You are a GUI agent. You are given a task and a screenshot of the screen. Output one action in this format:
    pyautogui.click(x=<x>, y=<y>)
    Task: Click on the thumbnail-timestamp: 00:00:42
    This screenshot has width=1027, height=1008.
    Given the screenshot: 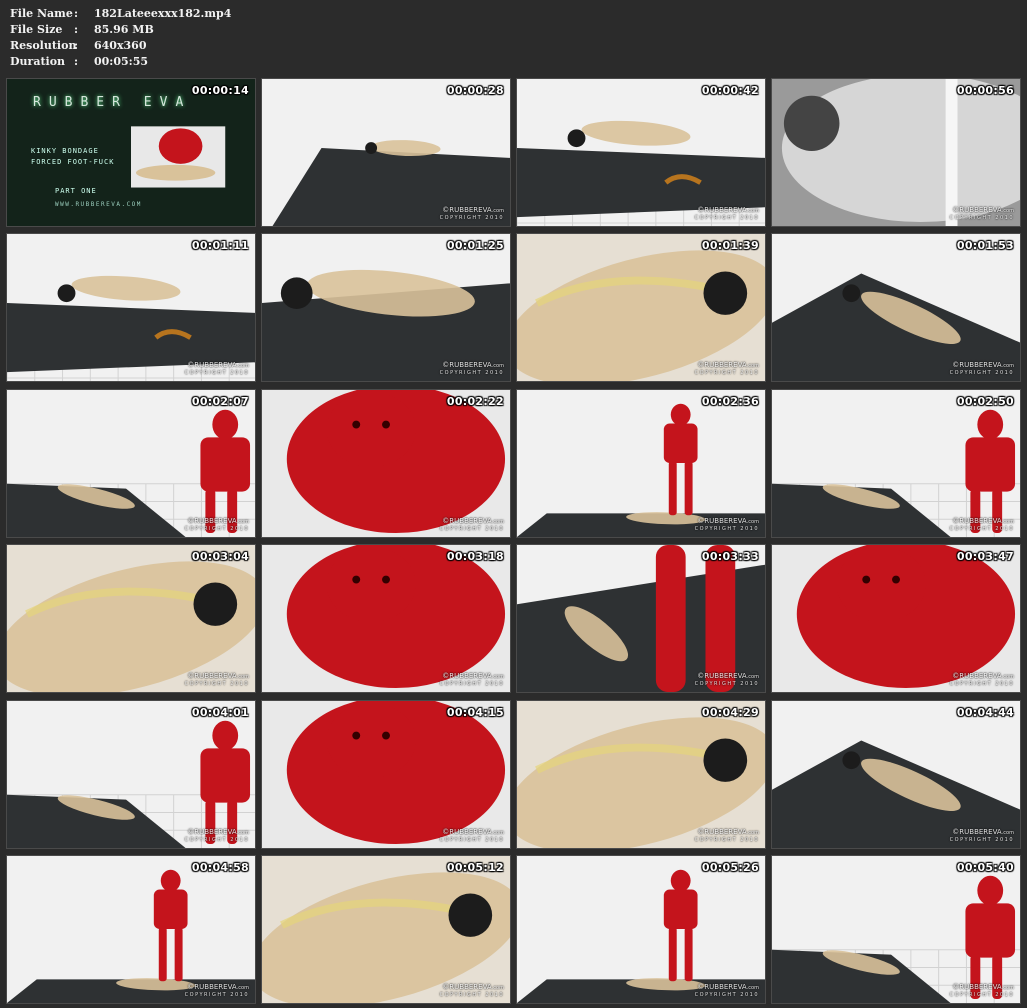 What is the action you would take?
    pyautogui.click(x=730, y=90)
    